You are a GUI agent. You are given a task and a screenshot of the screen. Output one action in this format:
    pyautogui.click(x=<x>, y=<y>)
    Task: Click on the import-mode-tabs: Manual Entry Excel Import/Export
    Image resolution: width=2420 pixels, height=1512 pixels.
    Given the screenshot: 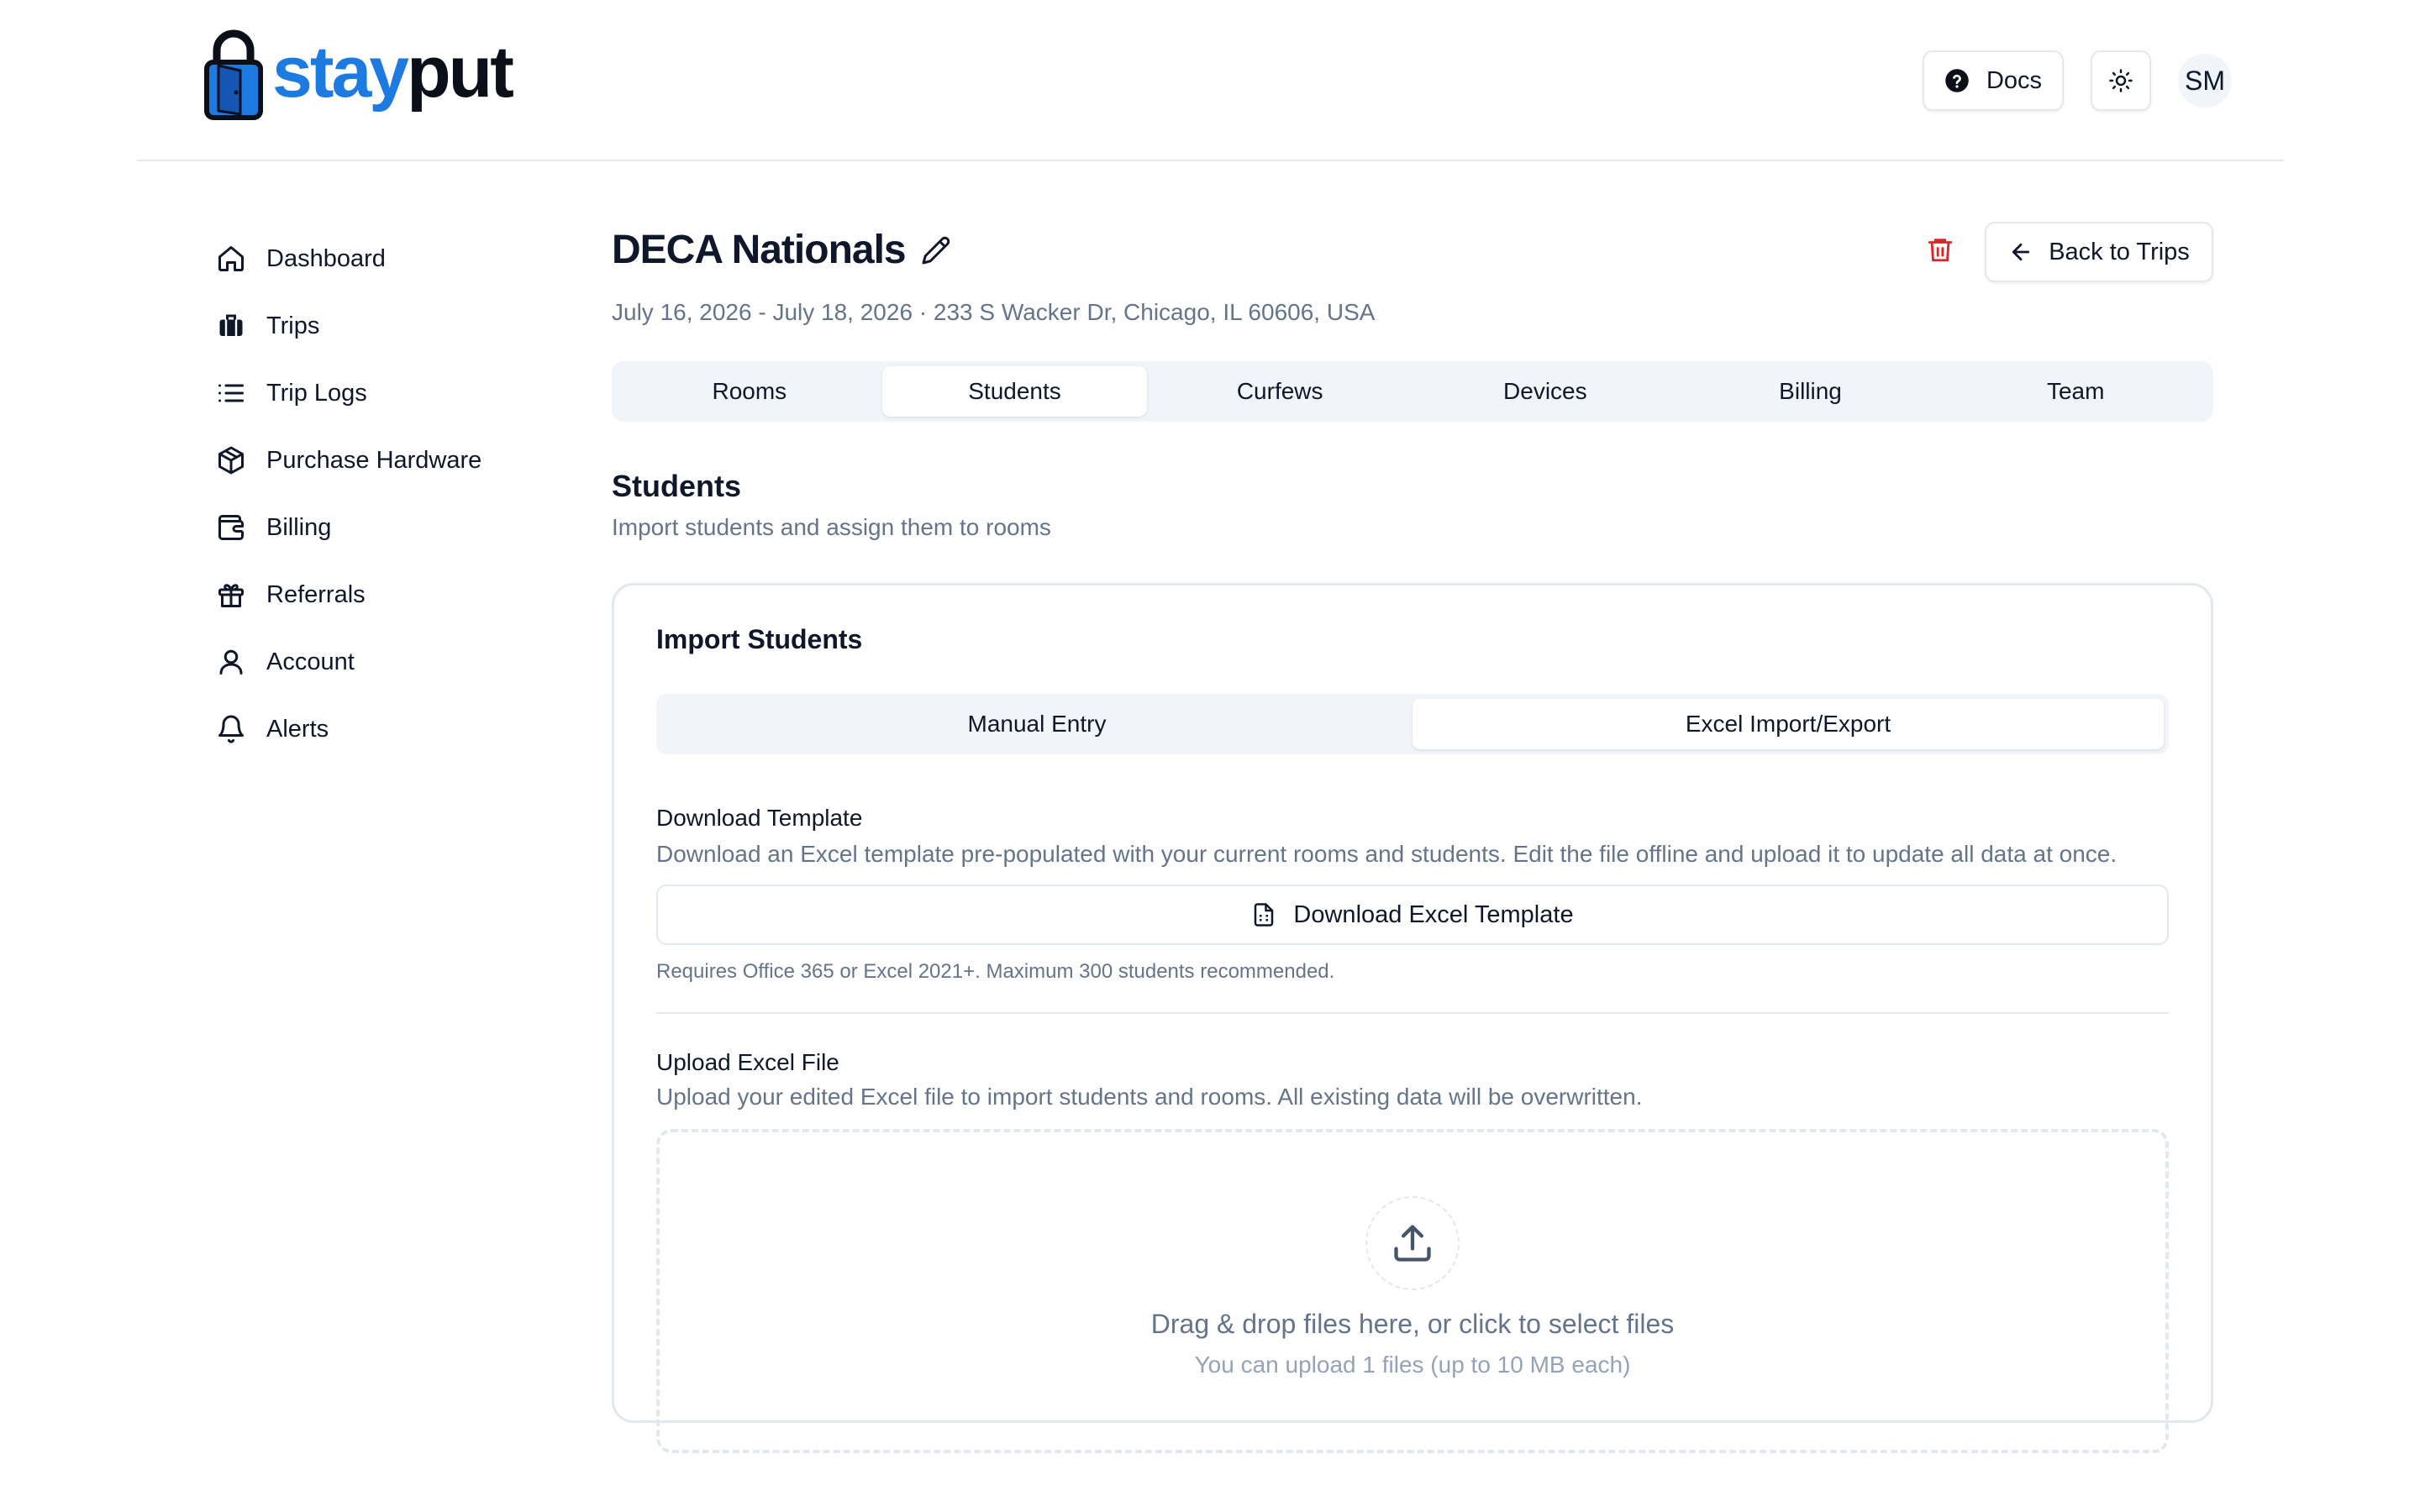 What is the action you would take?
    pyautogui.click(x=1412, y=724)
    